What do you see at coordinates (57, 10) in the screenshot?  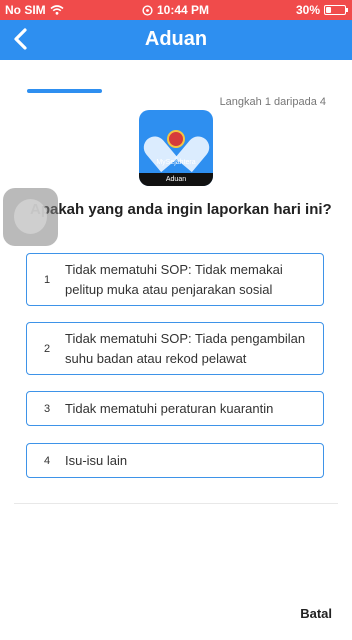 I see `wifi-icon` at bounding box center [57, 10].